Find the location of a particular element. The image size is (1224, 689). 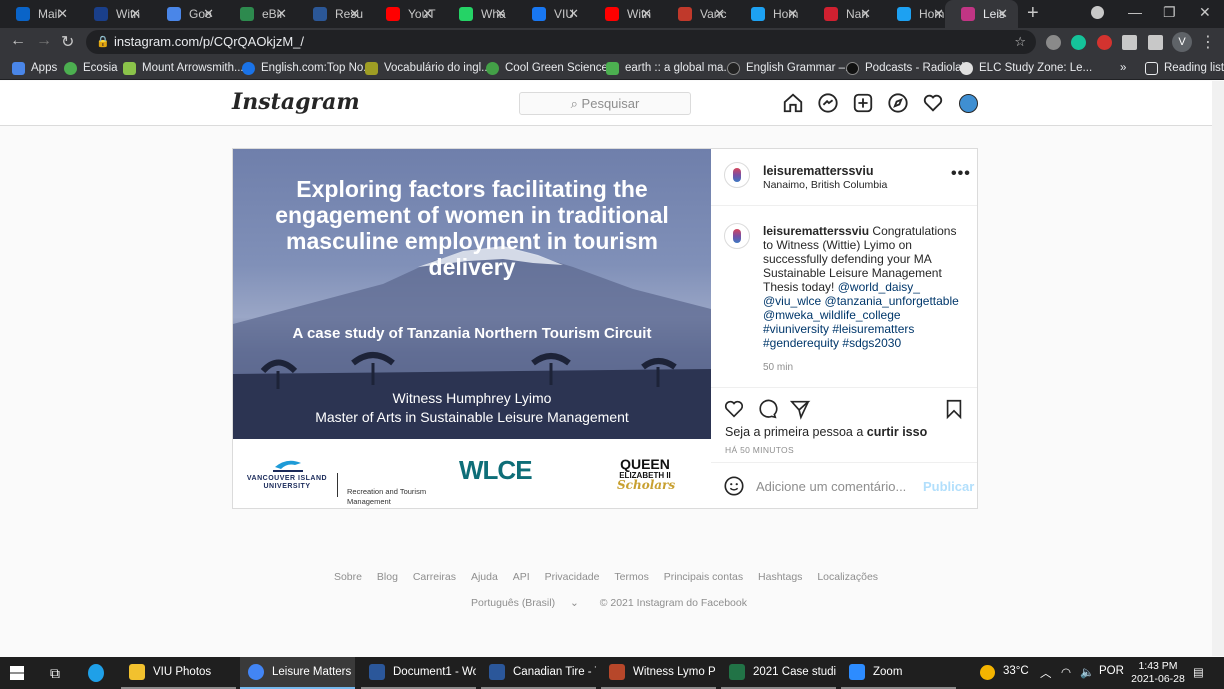

search-input: ⌕ Pesquisar is located at coordinates (605, 103).